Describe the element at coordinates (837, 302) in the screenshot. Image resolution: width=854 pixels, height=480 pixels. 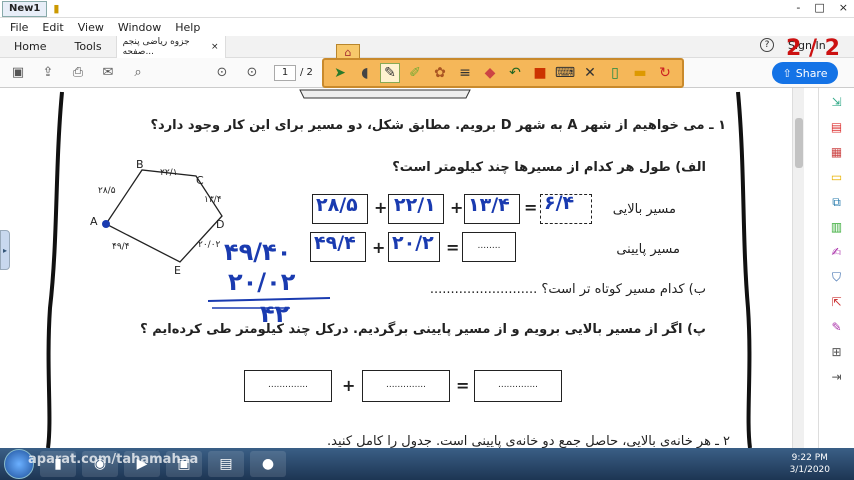
I see `export-icon: ⇱` at that location.